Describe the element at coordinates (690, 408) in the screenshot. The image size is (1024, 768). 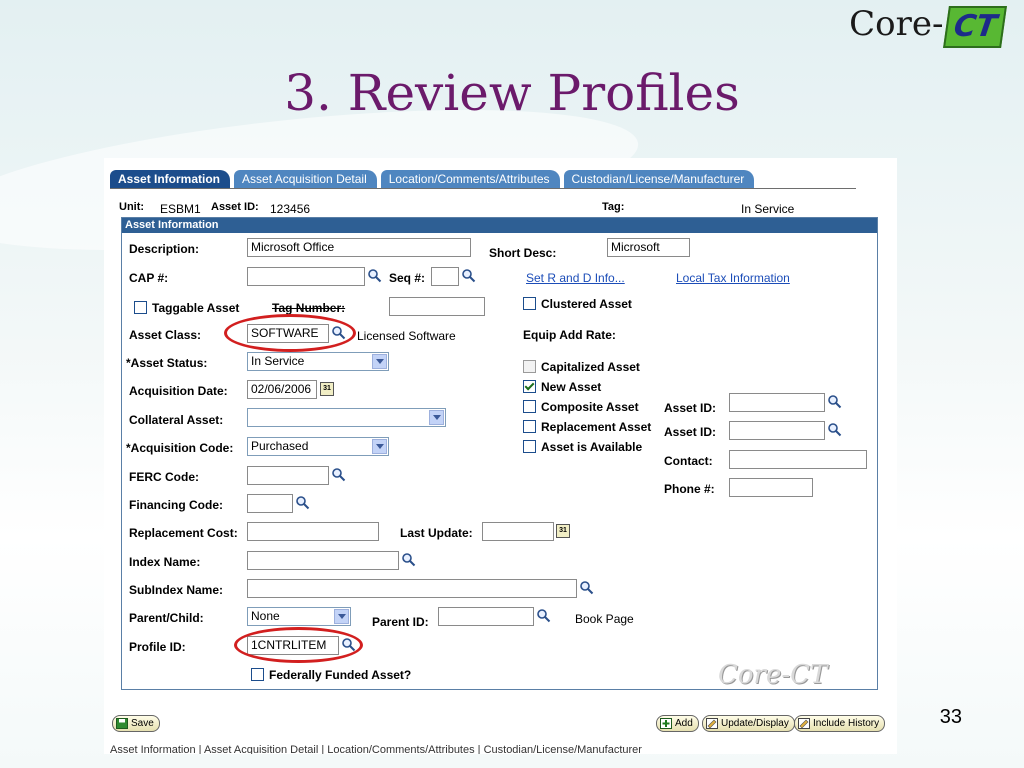
I see `composite-asset-id-label: Asset ID:` at that location.